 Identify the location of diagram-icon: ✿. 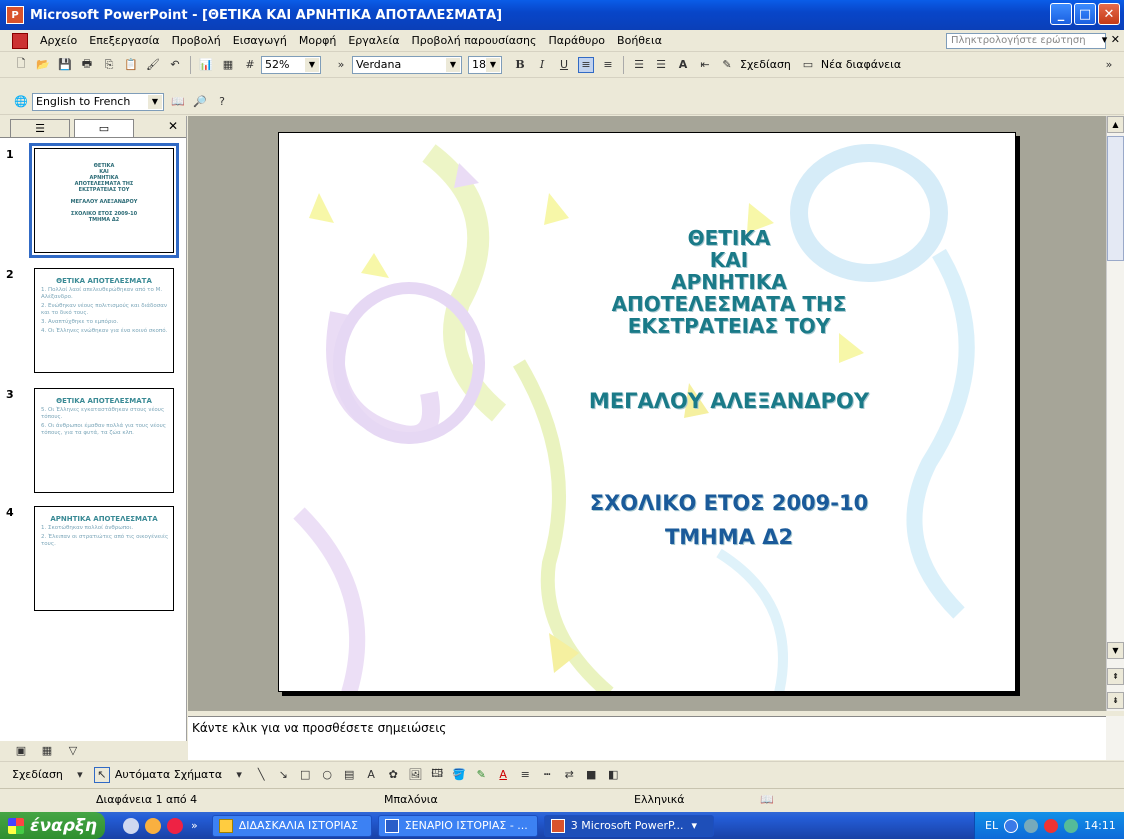
(393, 775).